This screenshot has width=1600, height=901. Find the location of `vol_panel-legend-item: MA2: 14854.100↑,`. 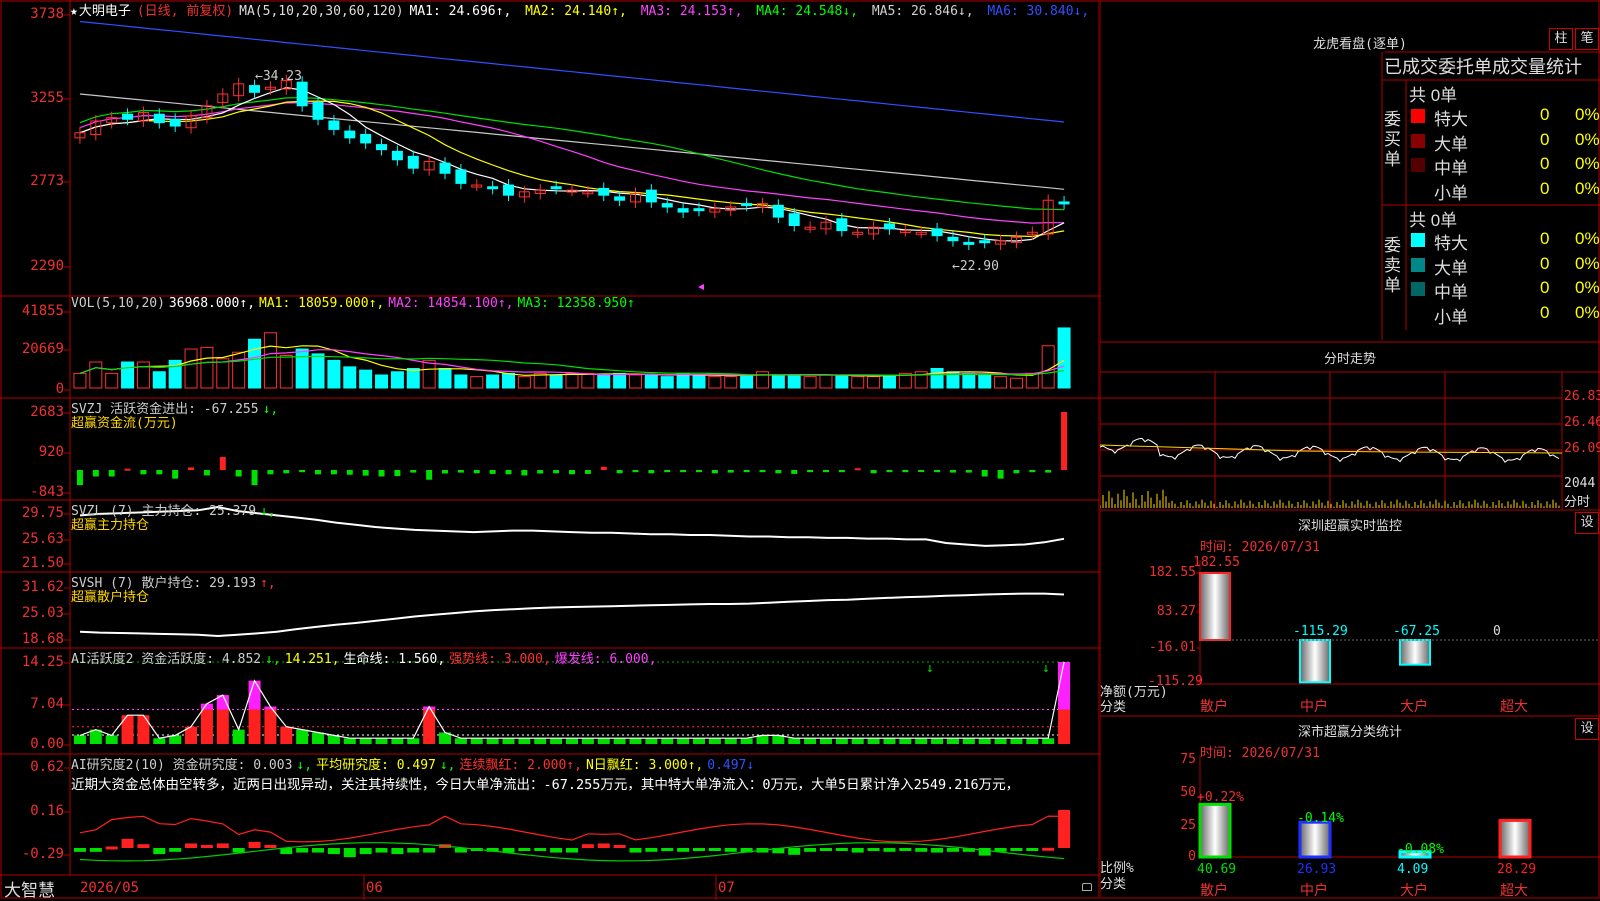

vol_panel-legend-item: MA2: 14854.100↑, is located at coordinates (451, 303).